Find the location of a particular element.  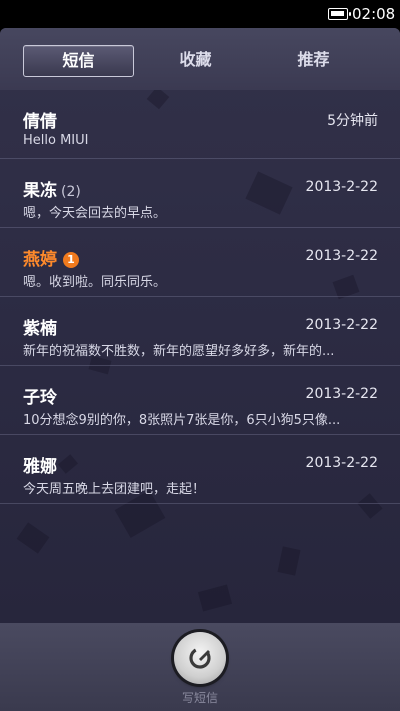

conversation-row: 倩倩 5分钟前 Hello MIUI is located at coordinates (200, 124).